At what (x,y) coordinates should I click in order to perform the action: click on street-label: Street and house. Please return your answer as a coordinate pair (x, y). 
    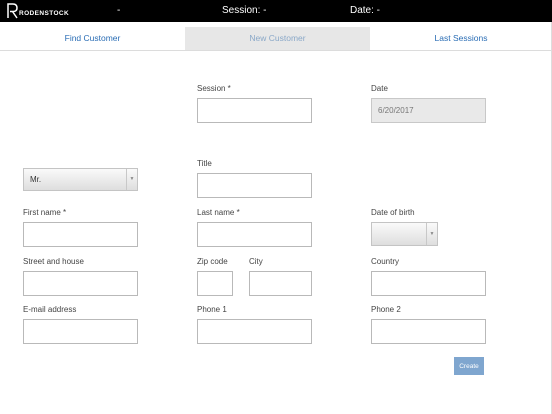
    Looking at the image, I should click on (53, 261).